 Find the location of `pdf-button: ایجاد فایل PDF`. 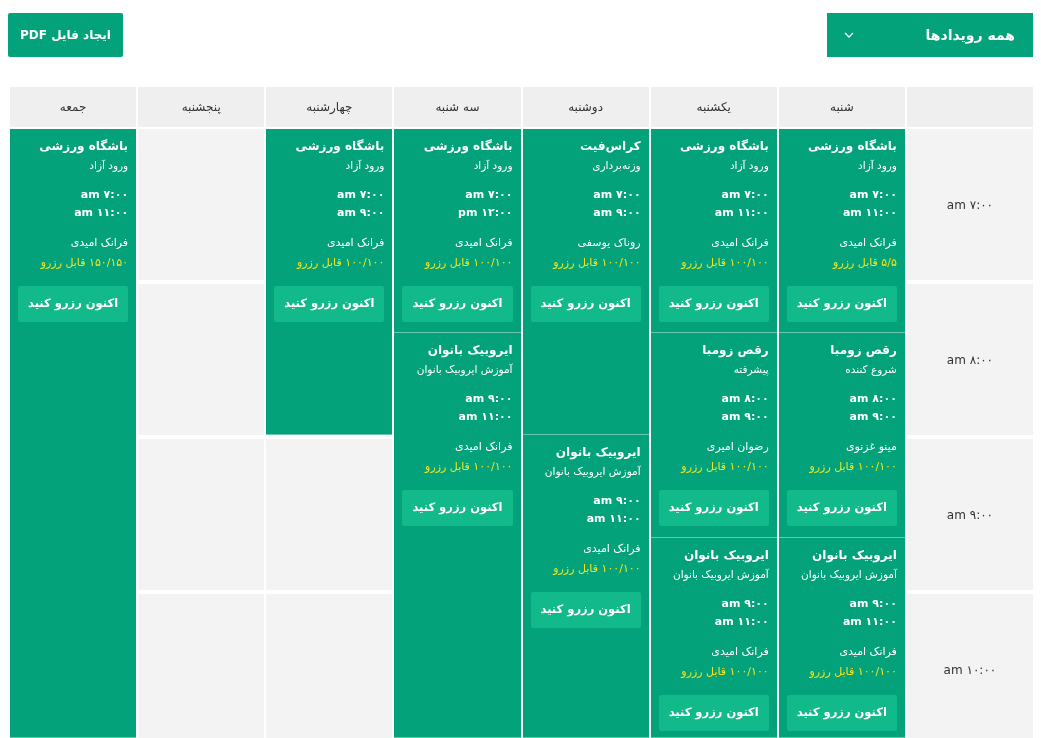

pdf-button: ایجاد فایل PDF is located at coordinates (65, 35).